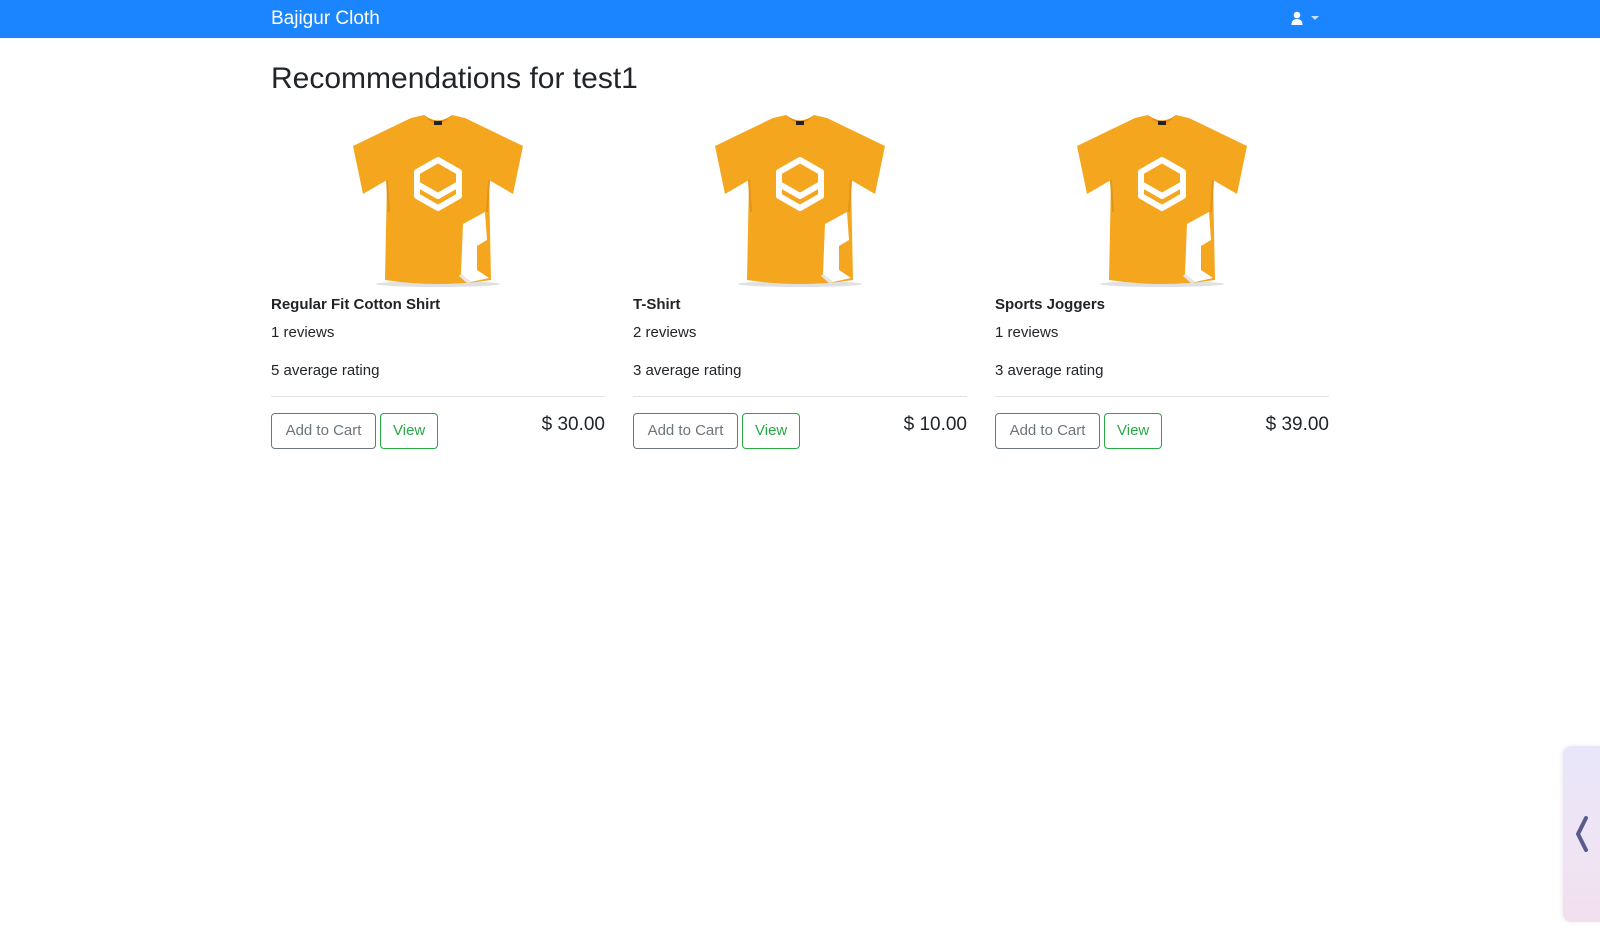 Image resolution: width=1600 pixels, height=940 pixels. Describe the element at coordinates (800, 19) in the screenshot. I see `top-navbar: Bajigur Cloth` at that location.